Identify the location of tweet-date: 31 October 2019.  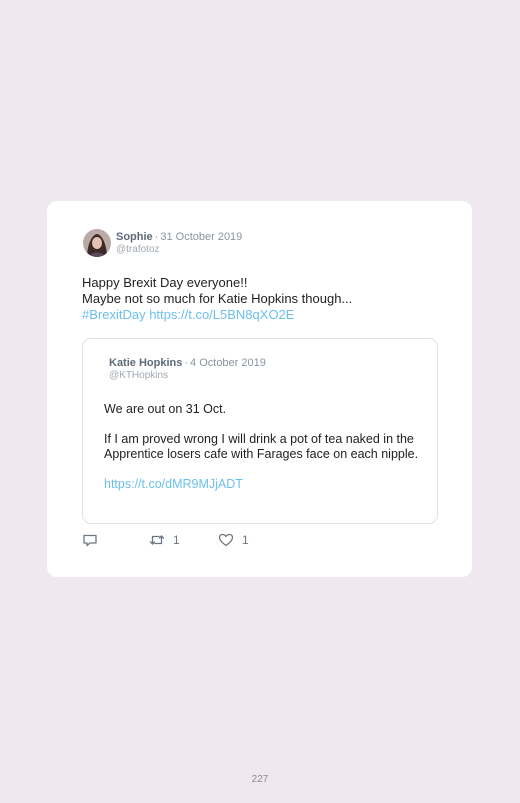
(201, 237).